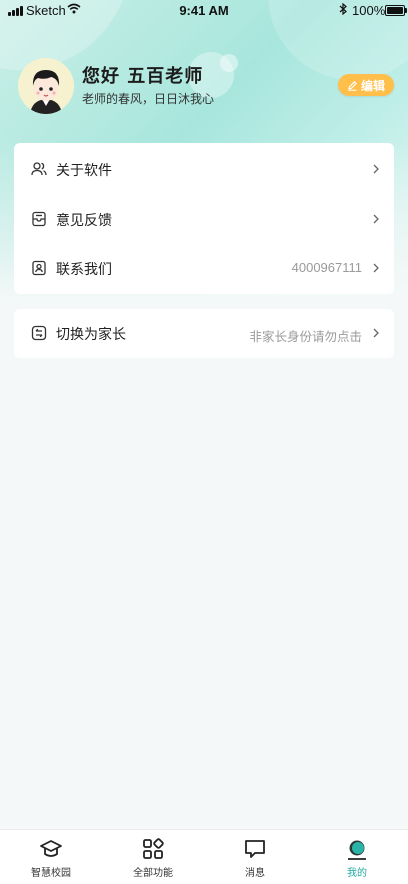  Describe the element at coordinates (353, 85) in the screenshot. I see `pencil-icon` at that location.